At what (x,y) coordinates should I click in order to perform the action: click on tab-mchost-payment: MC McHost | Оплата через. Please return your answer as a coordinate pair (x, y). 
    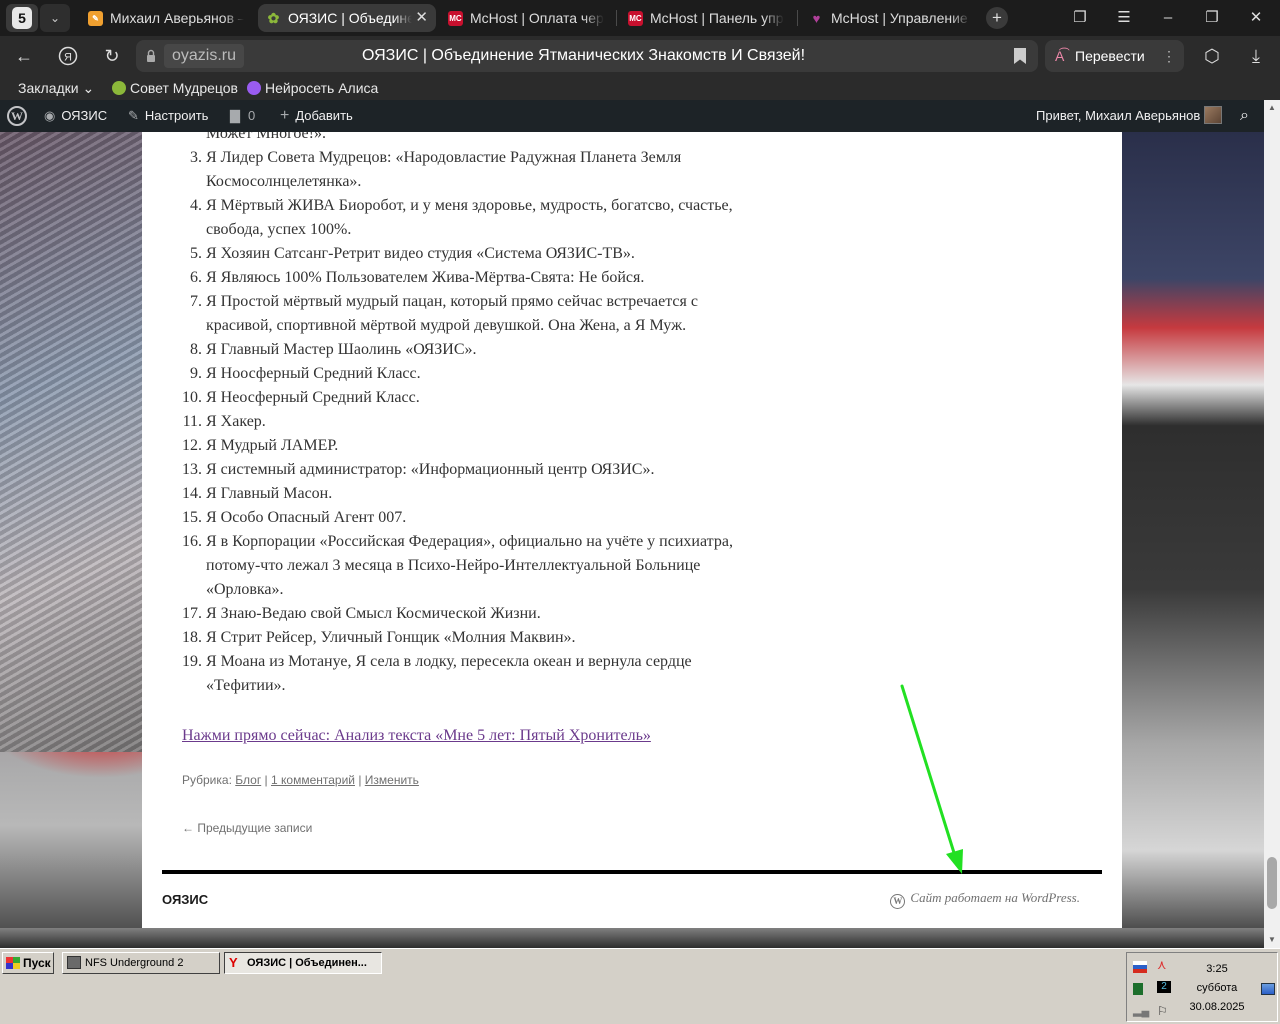
    Looking at the image, I should click on (526, 18).